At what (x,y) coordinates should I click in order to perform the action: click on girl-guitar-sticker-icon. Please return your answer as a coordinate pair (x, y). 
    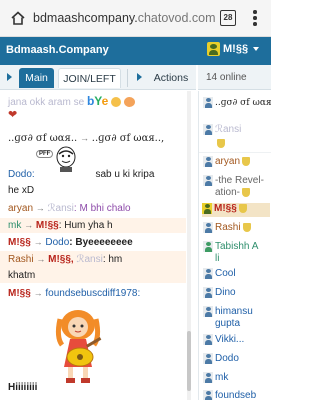
    Looking at the image, I should click on (78, 346).